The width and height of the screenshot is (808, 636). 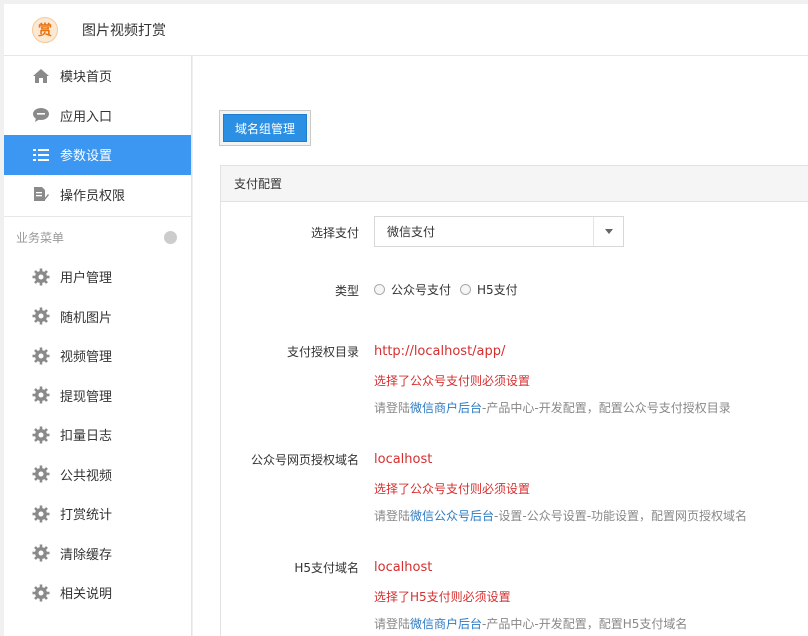 I want to click on auth-dir-hint: 请登陆微信商户后台-产品中心-开发配置，配置公众号支付授权目录, so click(x=552, y=407).